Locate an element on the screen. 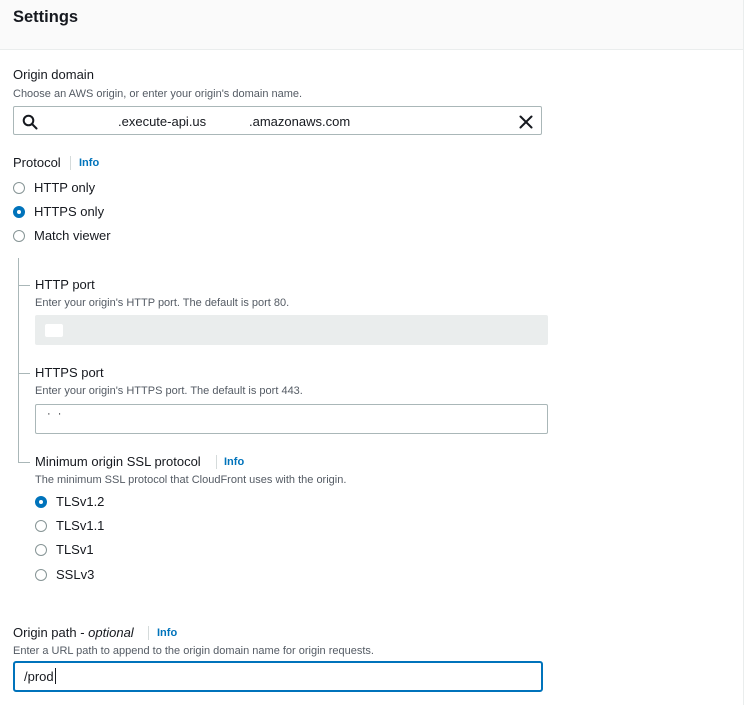 This screenshot has width=750, height=705. https-port-value: · · is located at coordinates (55, 414).